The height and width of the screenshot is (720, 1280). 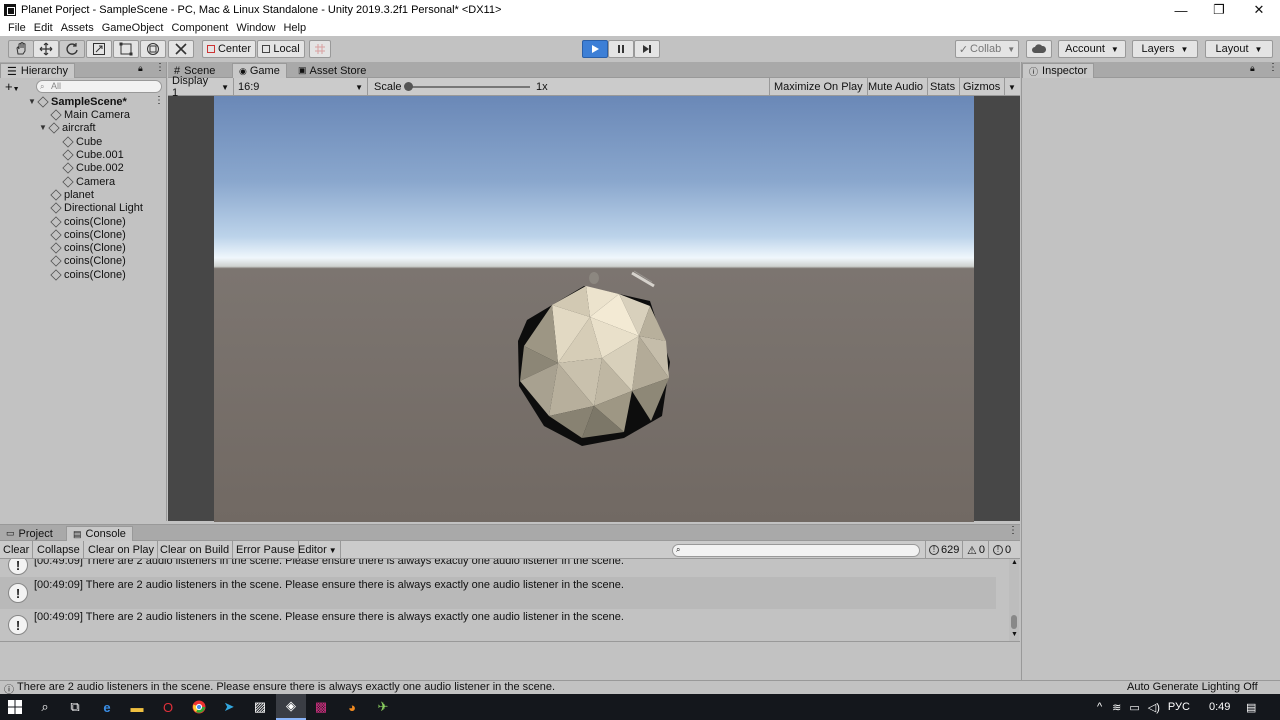 What do you see at coordinates (896, 87) in the screenshot?
I see `mute-audio-toggle: Mute Audio` at bounding box center [896, 87].